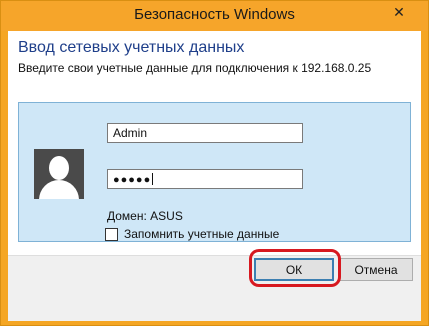  What do you see at coordinates (205, 179) in the screenshot?
I see `password-field: ●●●●●` at bounding box center [205, 179].